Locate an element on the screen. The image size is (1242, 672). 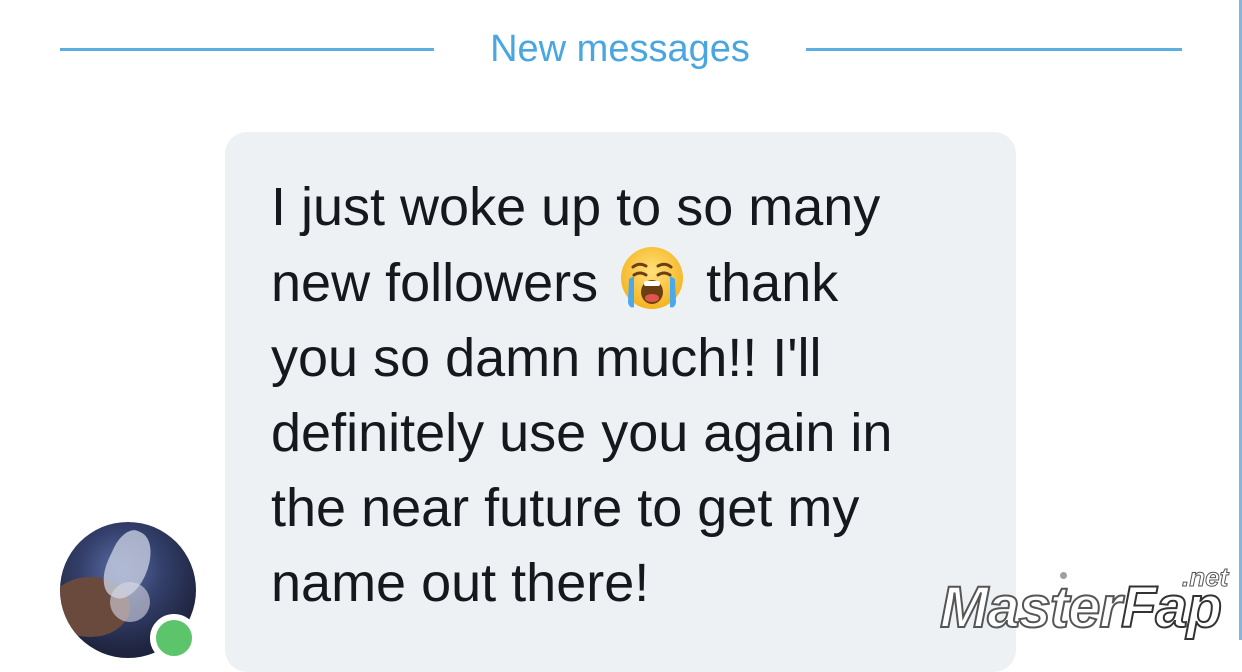
watermark-text: MasterFap is located at coordinates (1081, 608).